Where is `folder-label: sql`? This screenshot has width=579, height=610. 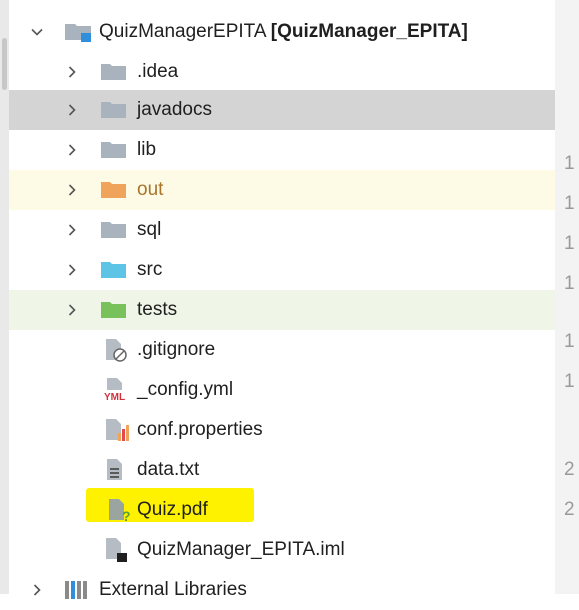 folder-label: sql is located at coordinates (149, 229).